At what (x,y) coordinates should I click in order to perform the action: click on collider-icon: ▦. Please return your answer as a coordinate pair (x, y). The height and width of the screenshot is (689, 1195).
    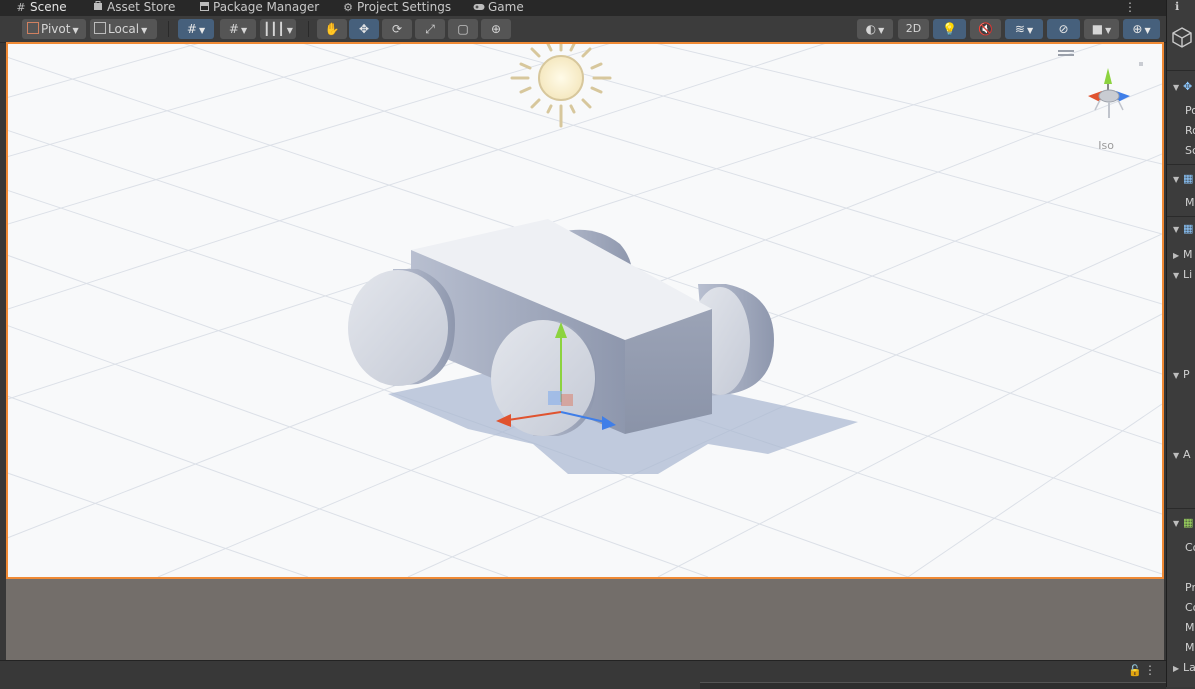
    Looking at the image, I should click on (1188, 522).